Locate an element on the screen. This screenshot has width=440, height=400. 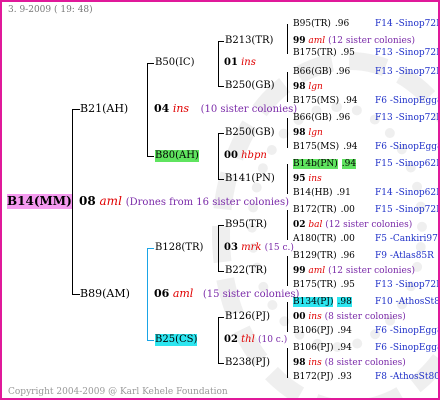
colony-node: B213(TR) is located at coordinates (249, 41).